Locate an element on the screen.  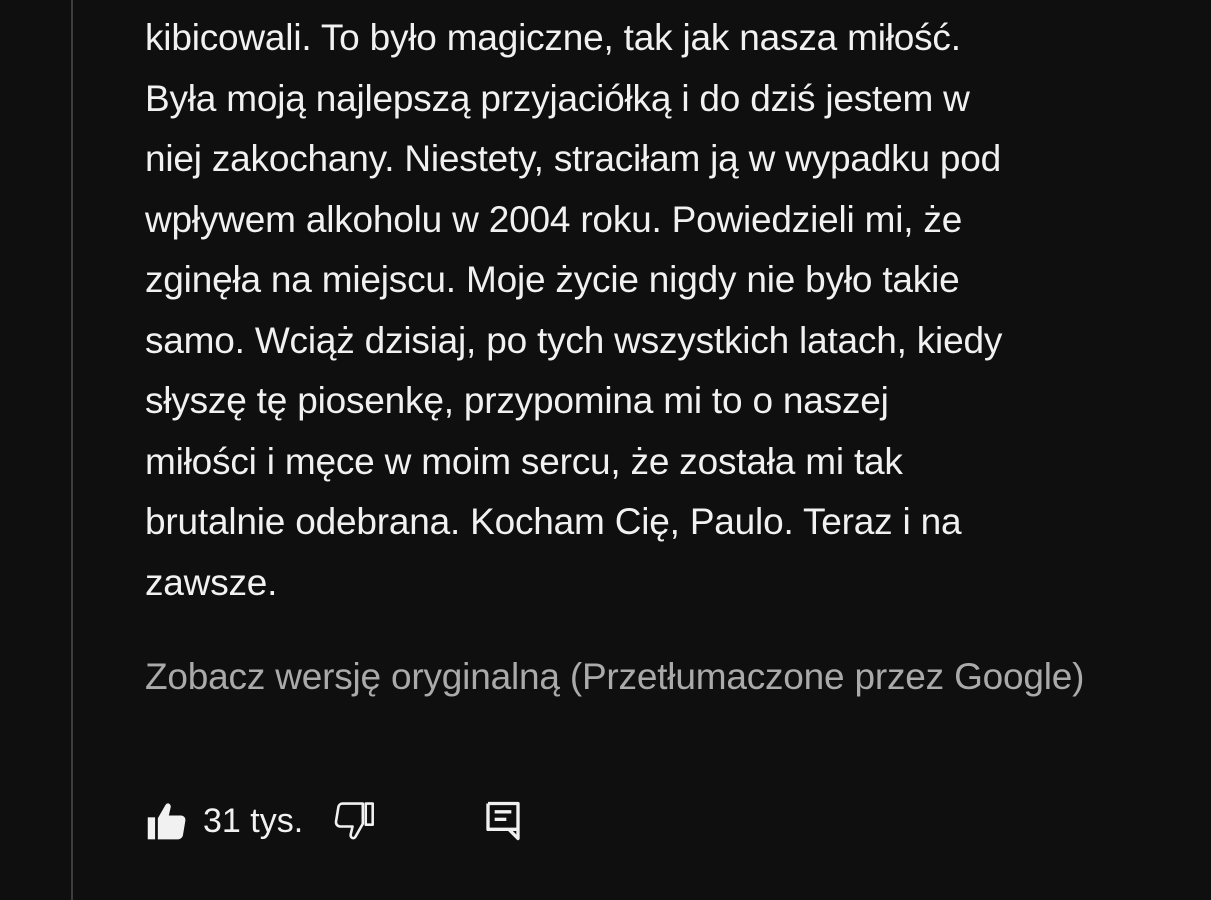
thumbs-down-outline-icon is located at coordinates (354, 821).